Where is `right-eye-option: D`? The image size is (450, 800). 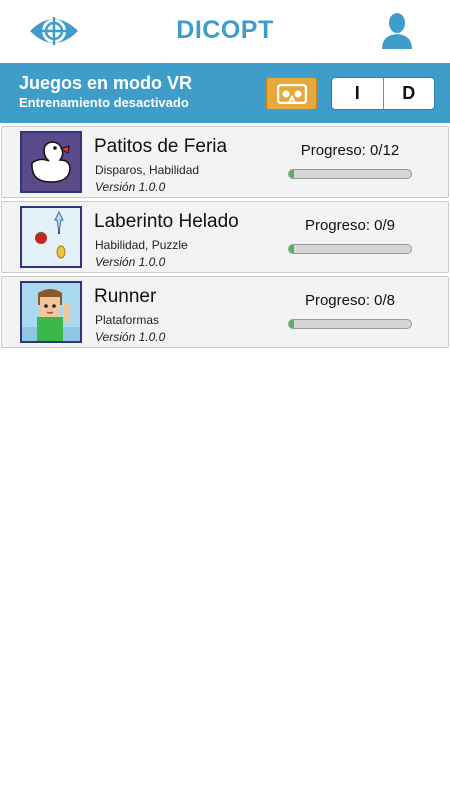
right-eye-option: D is located at coordinates (408, 93).